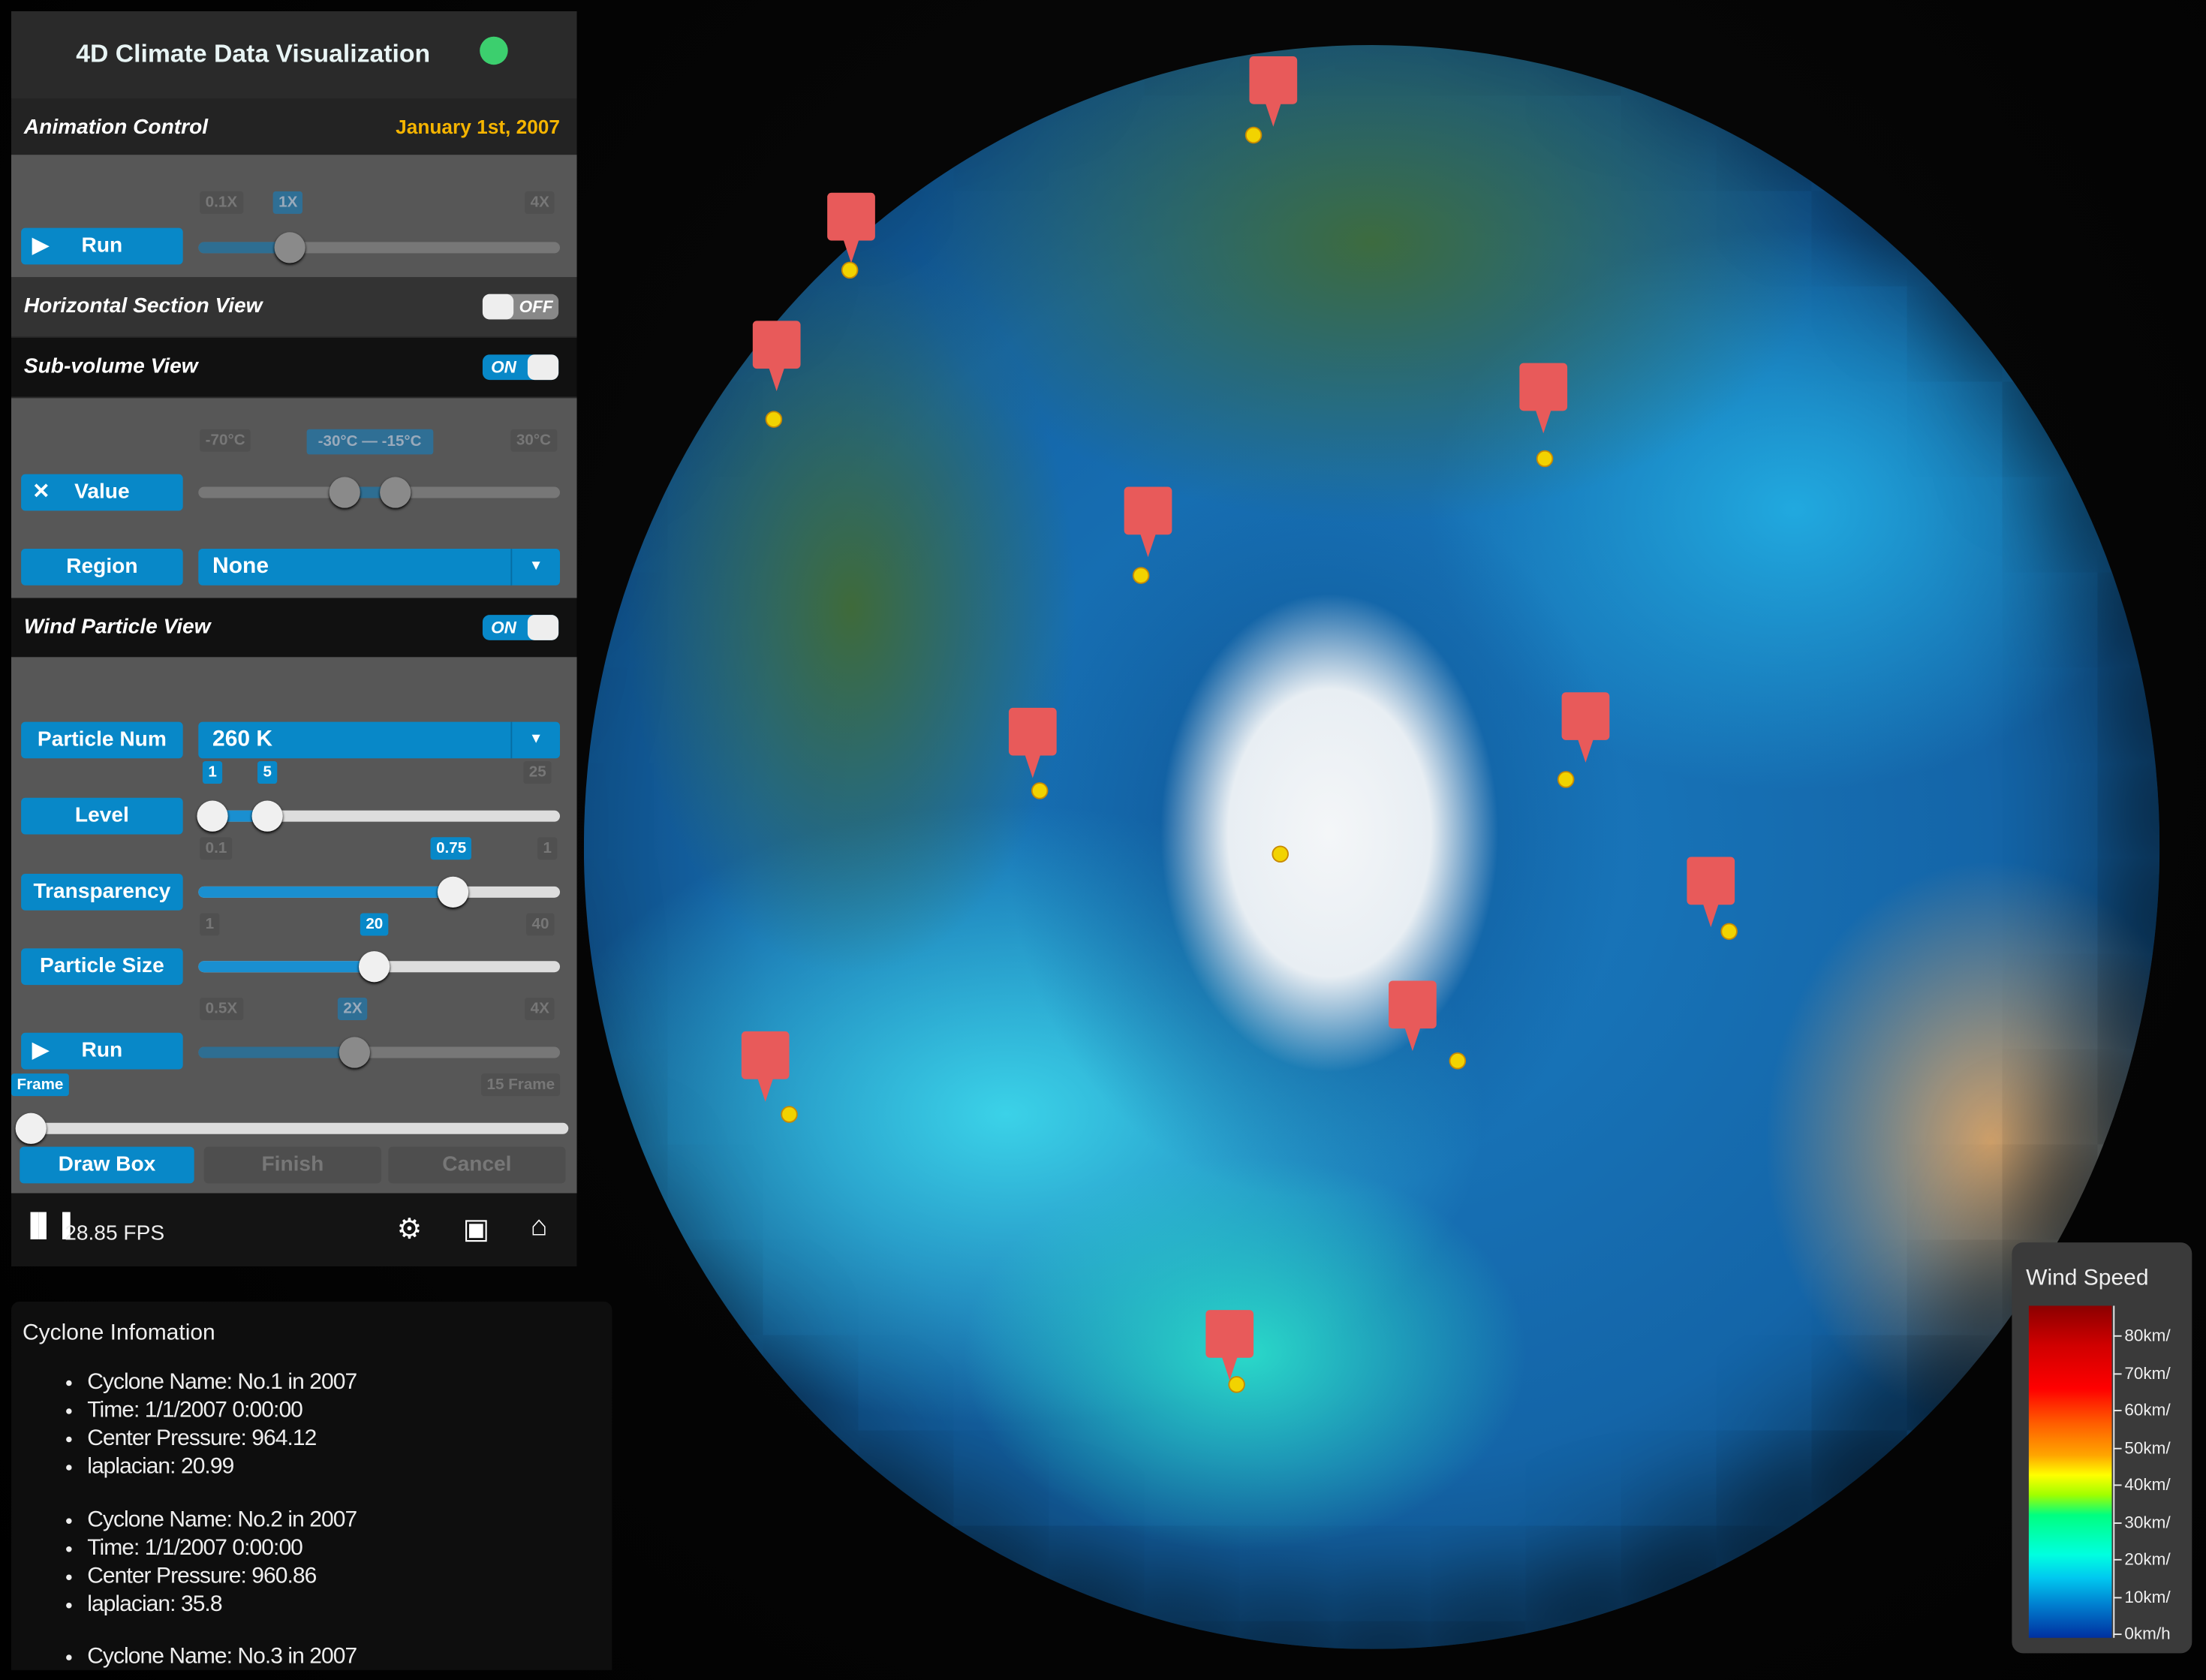 This screenshot has width=2206, height=1680. I want to click on cyclone-pressure: Center Pressure: 964.12, so click(222, 1439).